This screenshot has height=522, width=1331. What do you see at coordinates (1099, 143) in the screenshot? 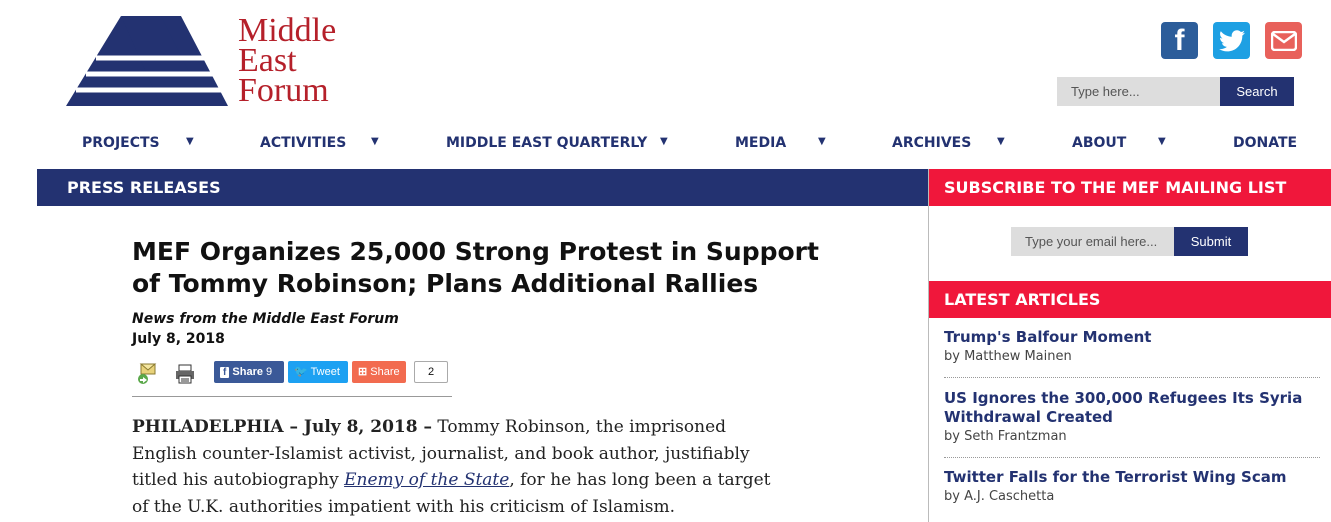
I see `nav-about: ABOUT` at bounding box center [1099, 143].